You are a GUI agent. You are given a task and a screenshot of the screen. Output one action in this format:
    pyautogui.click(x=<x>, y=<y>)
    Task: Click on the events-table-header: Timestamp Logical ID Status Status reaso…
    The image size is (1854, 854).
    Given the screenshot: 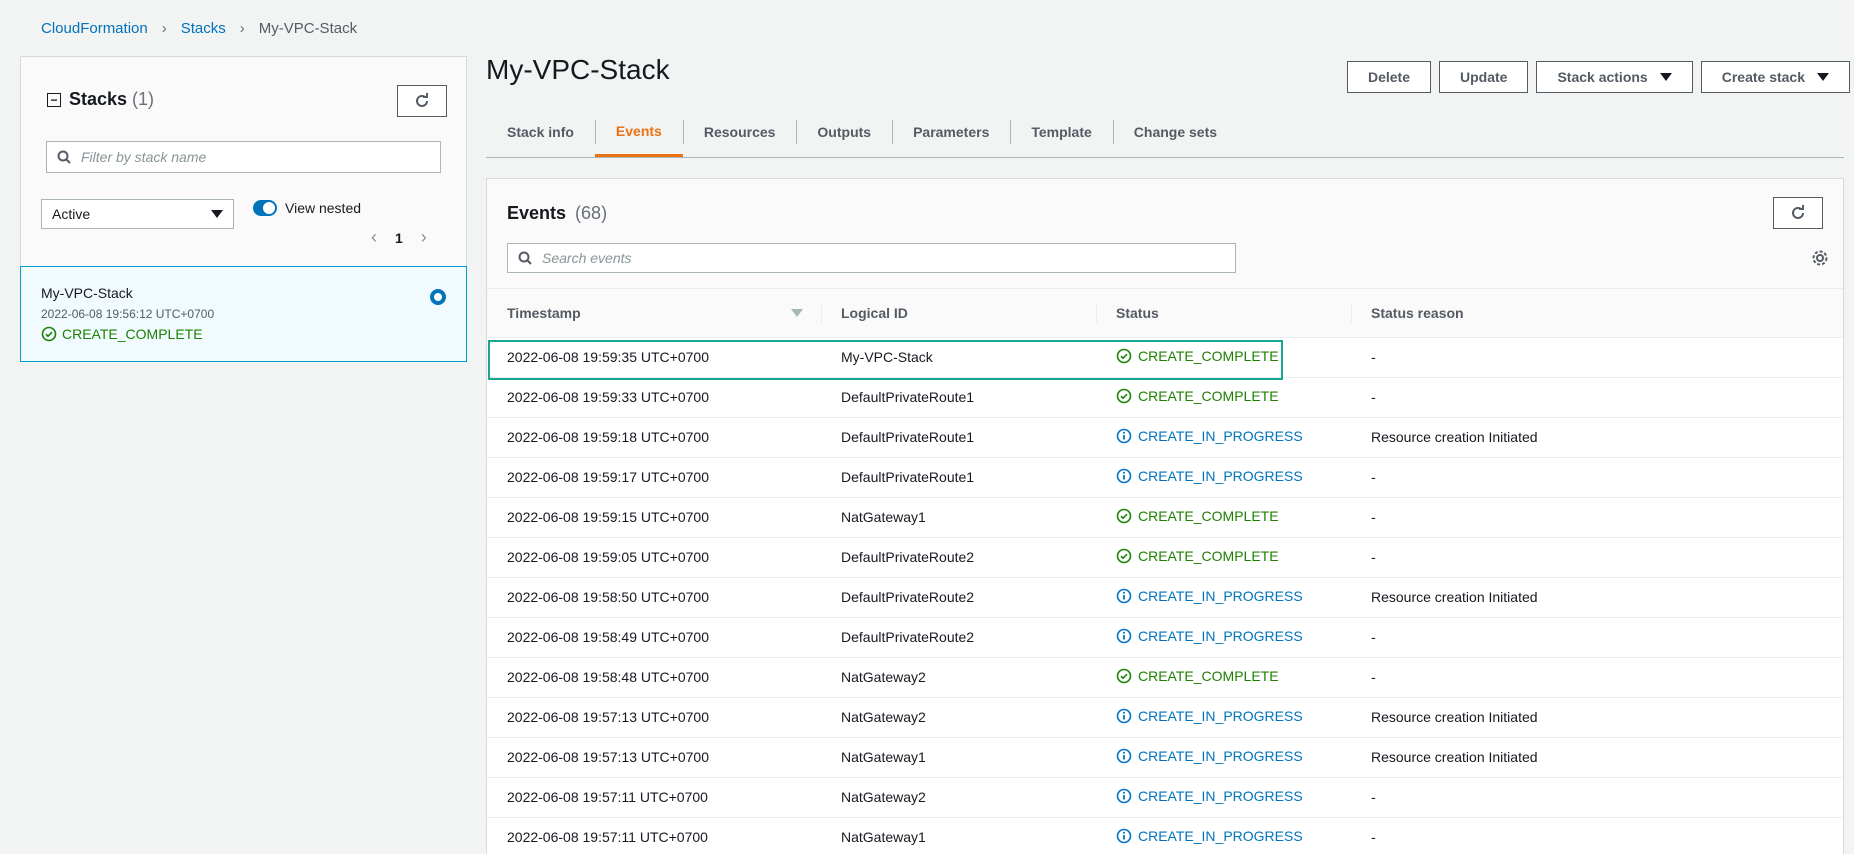 What is the action you would take?
    pyautogui.click(x=1165, y=313)
    